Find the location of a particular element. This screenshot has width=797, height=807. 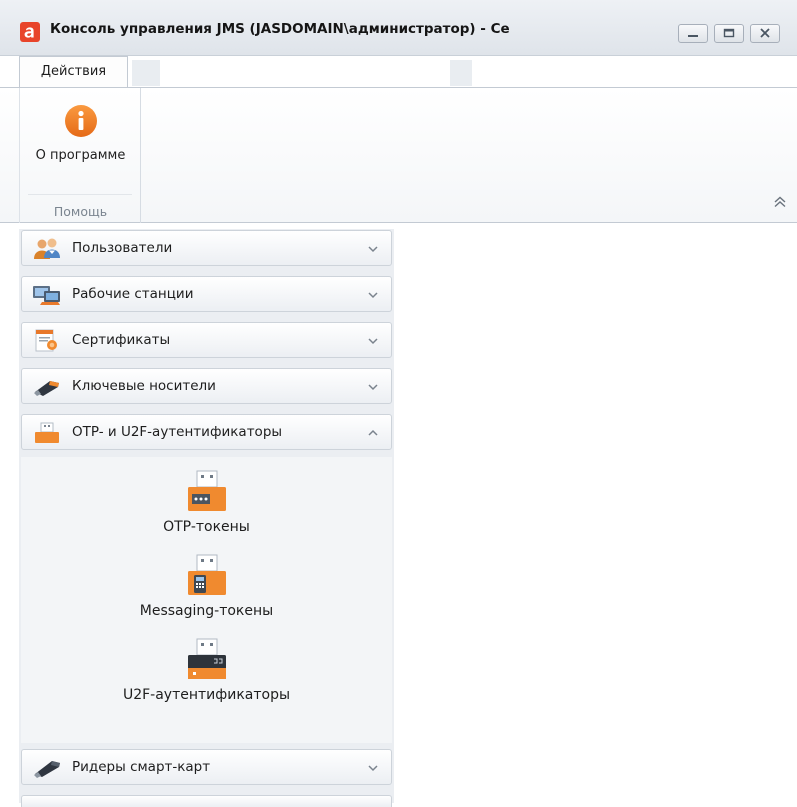

nav-section-label: Ридеры смарт-карт is located at coordinates (141, 767).